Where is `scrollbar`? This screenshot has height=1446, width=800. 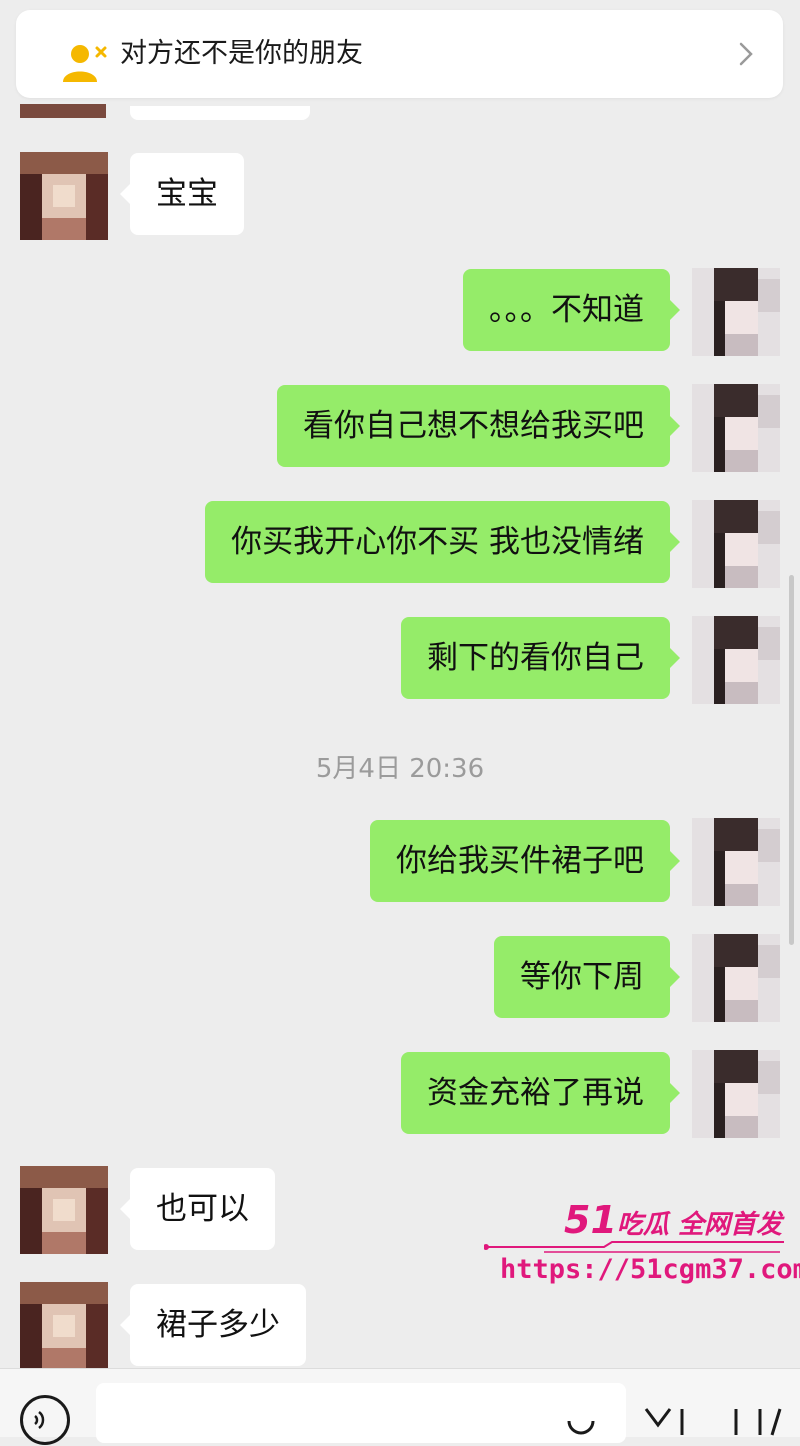
scrollbar is located at coordinates (791, 760).